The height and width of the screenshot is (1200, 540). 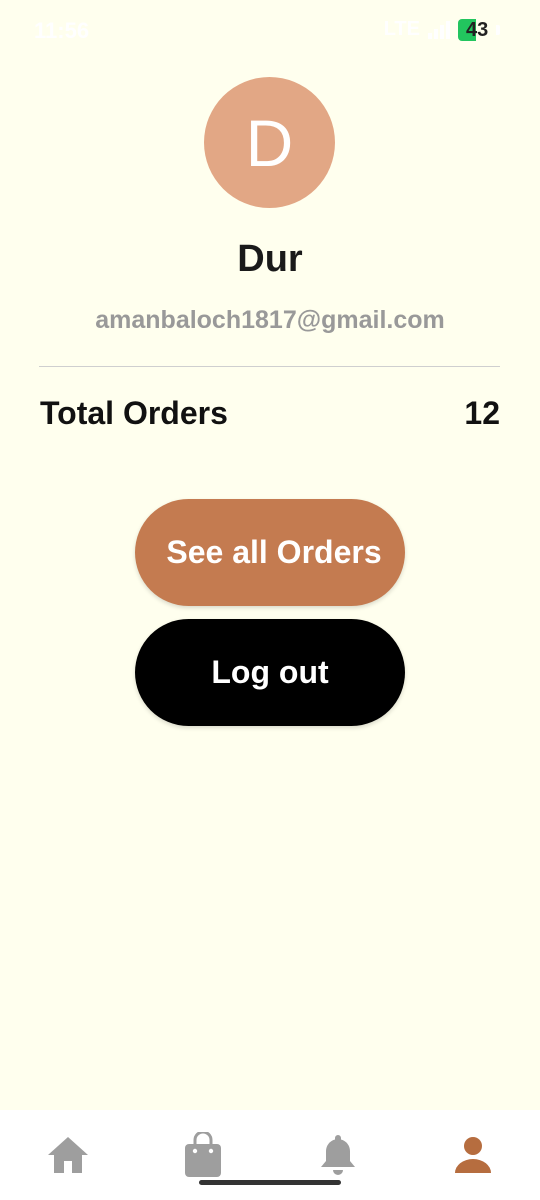 I want to click on nav-item-shop, so click(x=203, y=1155).